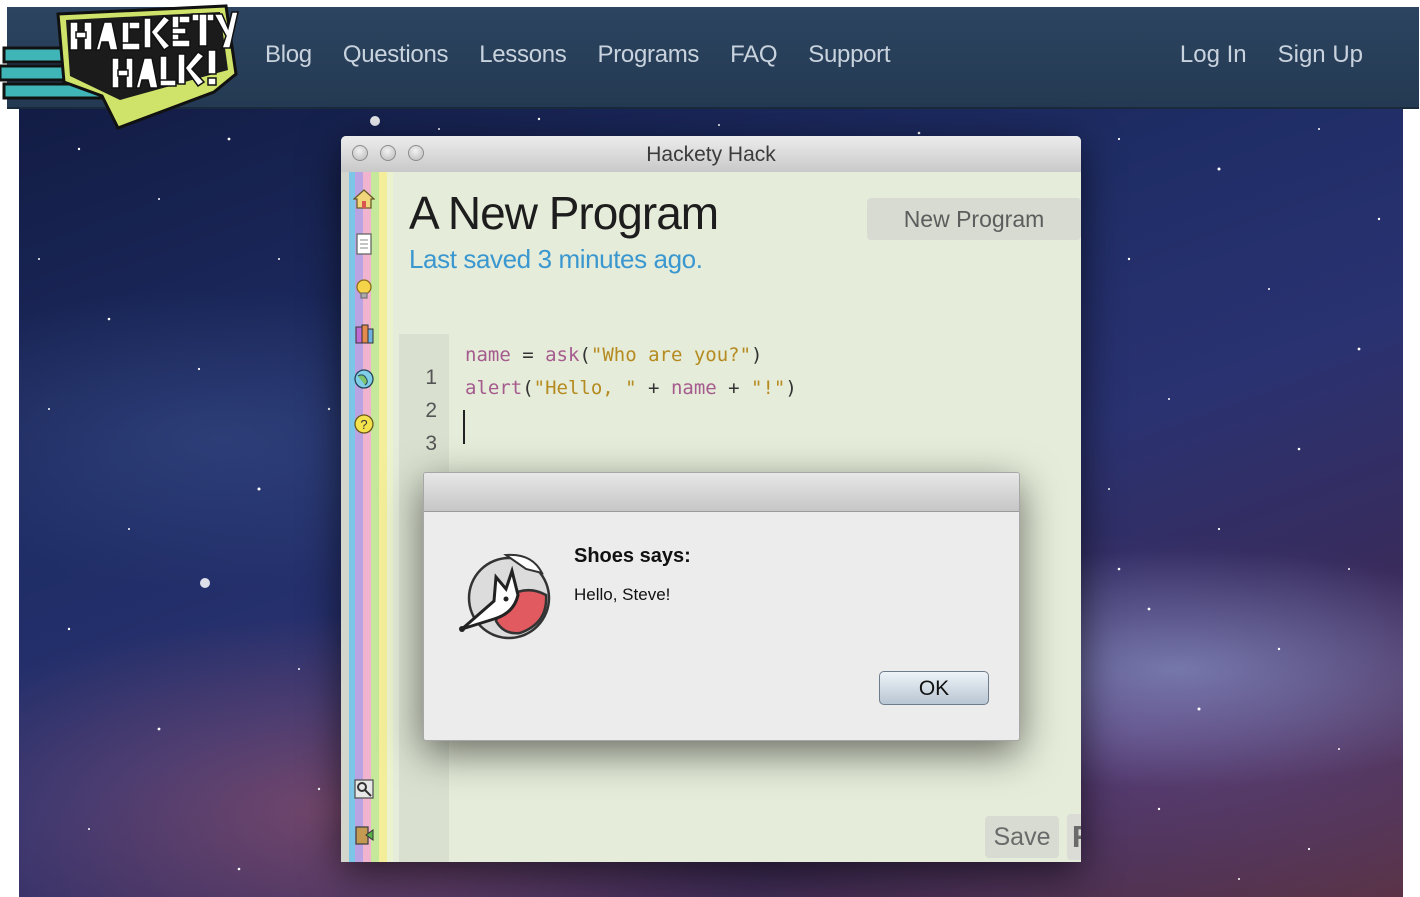 This screenshot has height=897, width=1420. I want to click on document-icon, so click(364, 244).